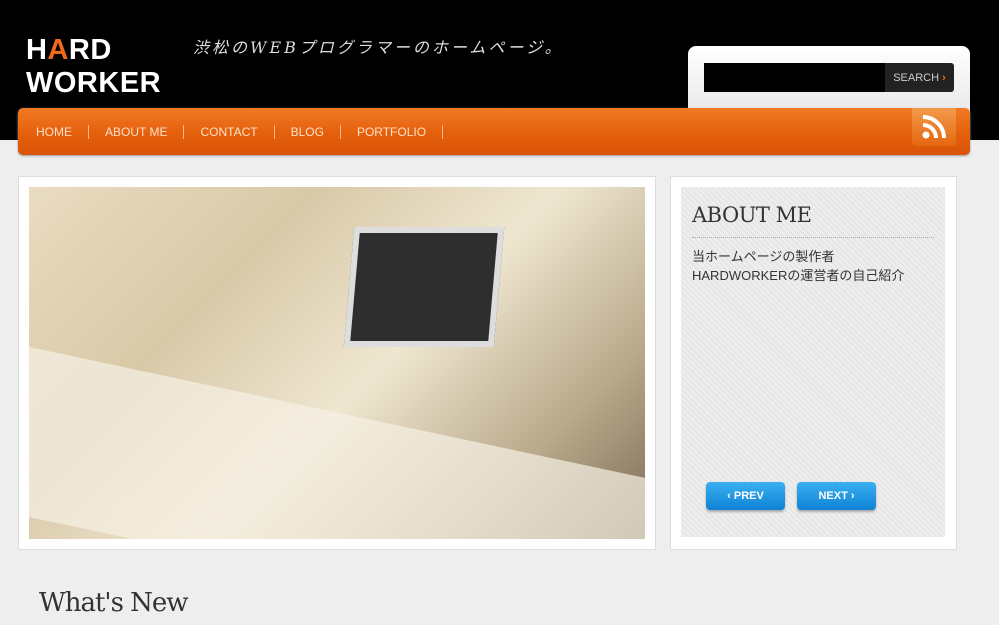  What do you see at coordinates (813, 237) in the screenshot?
I see `divider` at bounding box center [813, 237].